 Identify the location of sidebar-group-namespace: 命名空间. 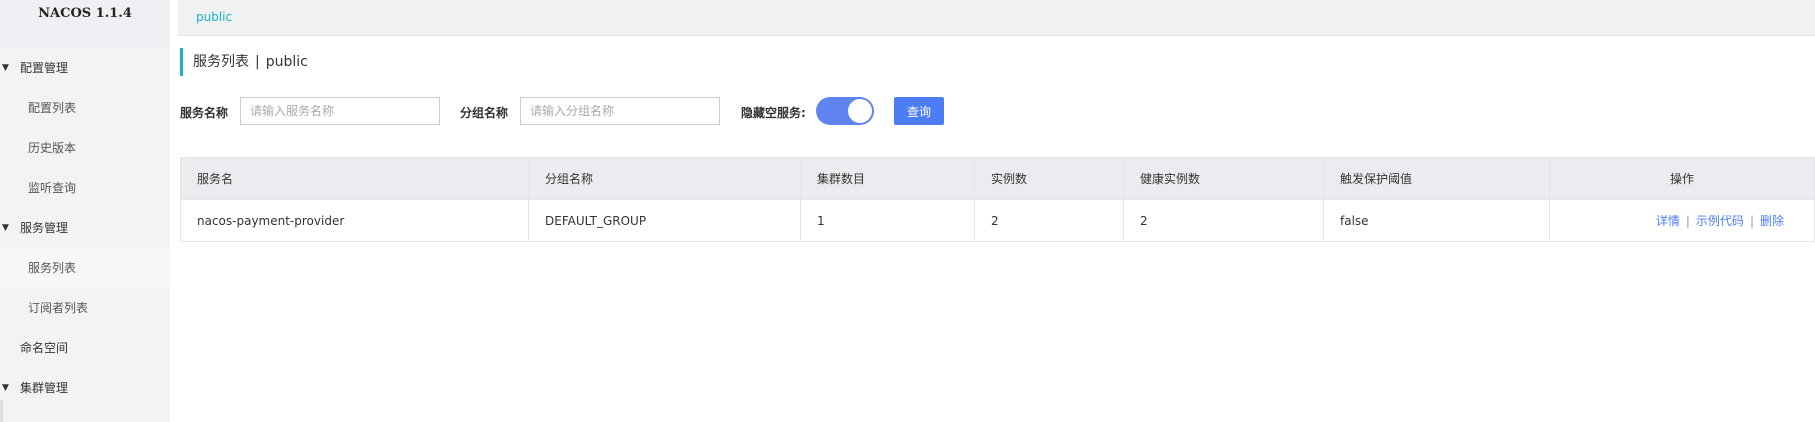
(85, 348).